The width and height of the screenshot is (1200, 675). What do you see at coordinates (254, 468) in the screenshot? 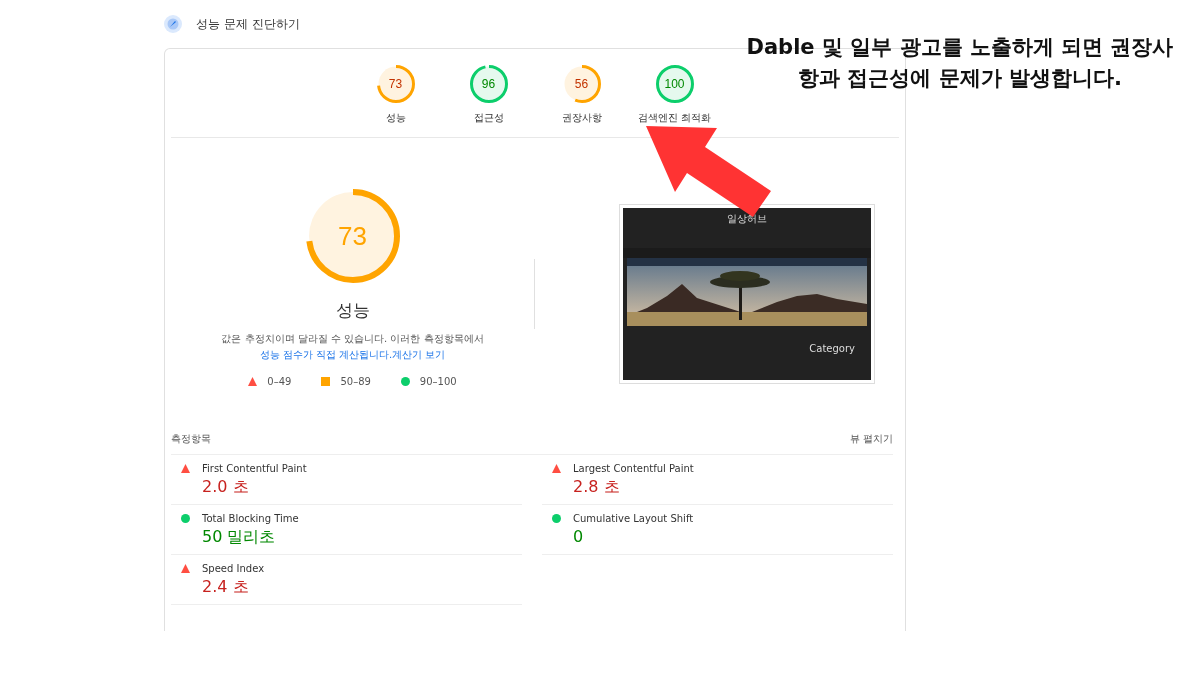
I see `metric-name: First Contentful Paint` at bounding box center [254, 468].